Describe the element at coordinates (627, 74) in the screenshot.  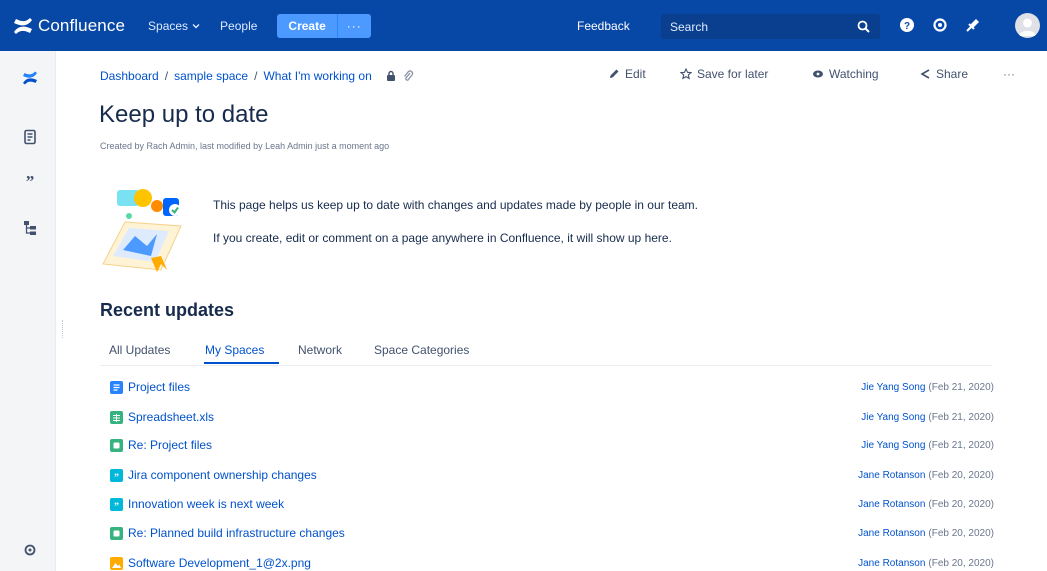
I see `edit-button: Edit` at that location.